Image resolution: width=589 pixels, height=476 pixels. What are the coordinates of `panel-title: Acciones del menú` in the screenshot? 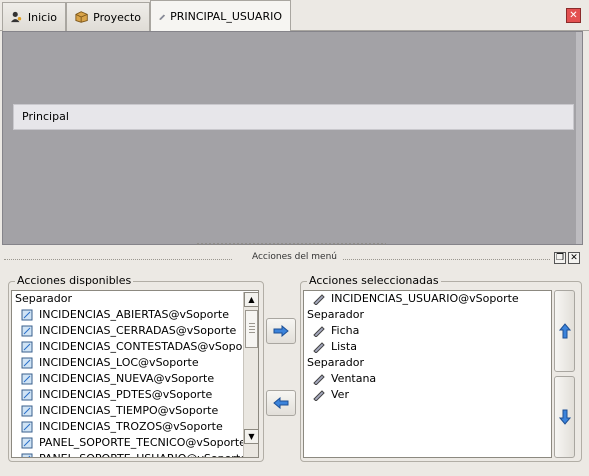 It's located at (294, 259).